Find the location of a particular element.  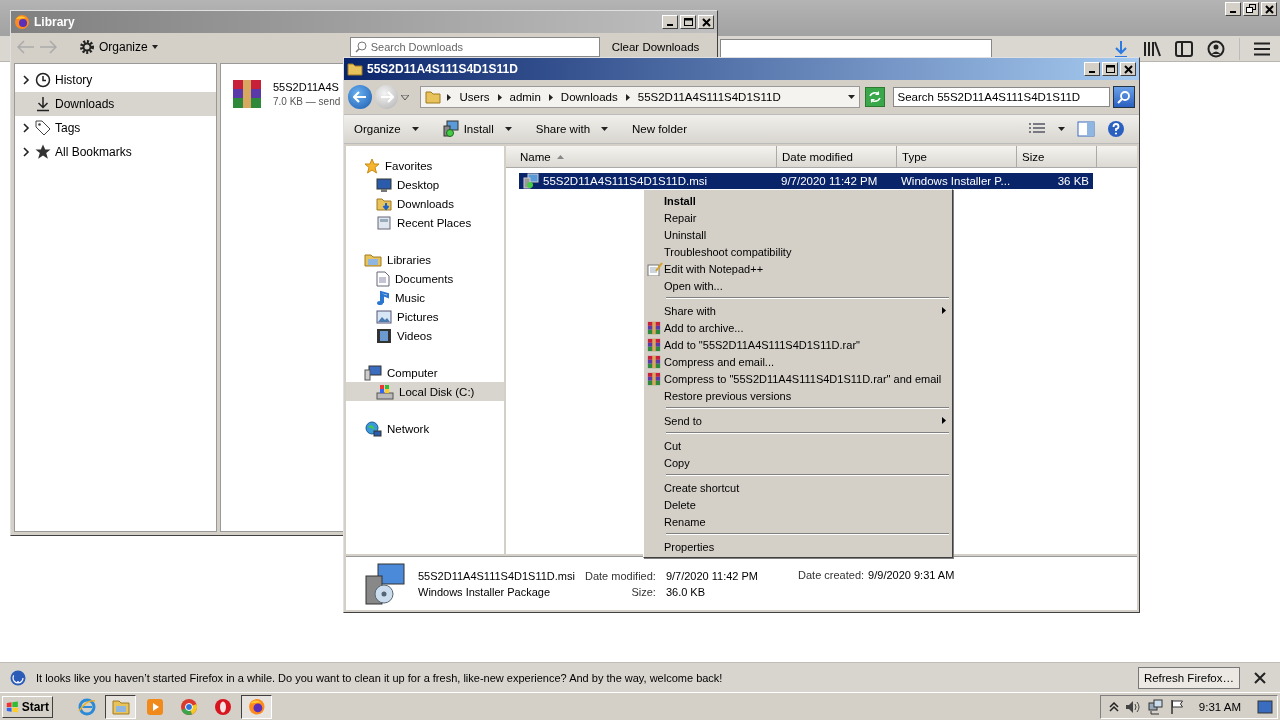

menu-item: Repair is located at coordinates (798, 217).